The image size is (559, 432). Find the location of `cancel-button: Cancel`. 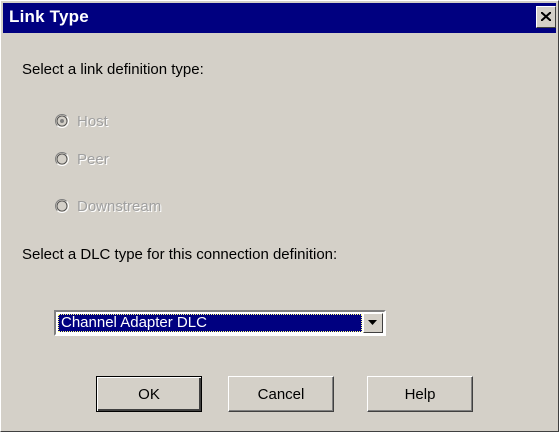

cancel-button: Cancel is located at coordinates (281, 394).